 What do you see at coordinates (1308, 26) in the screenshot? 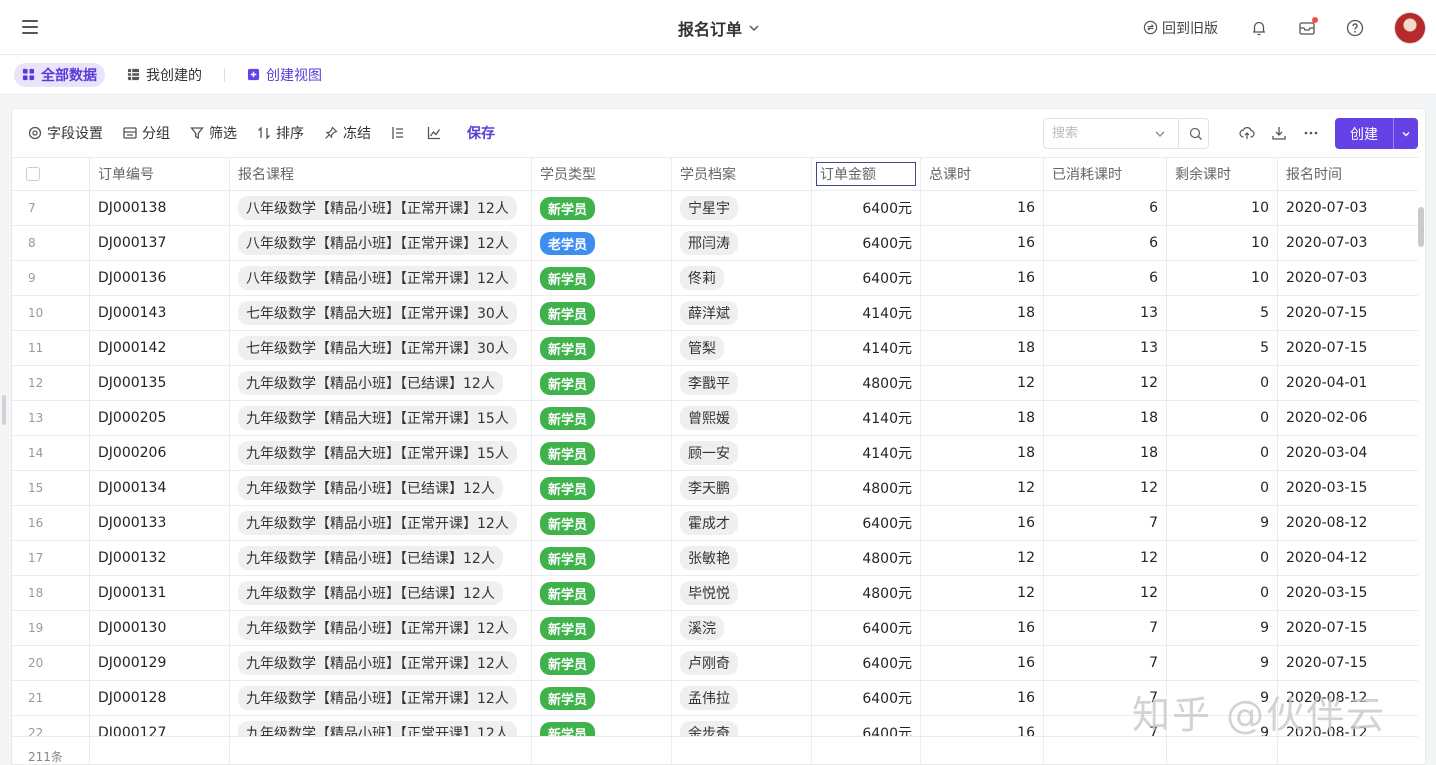
I see `inbox-icon` at bounding box center [1308, 26].